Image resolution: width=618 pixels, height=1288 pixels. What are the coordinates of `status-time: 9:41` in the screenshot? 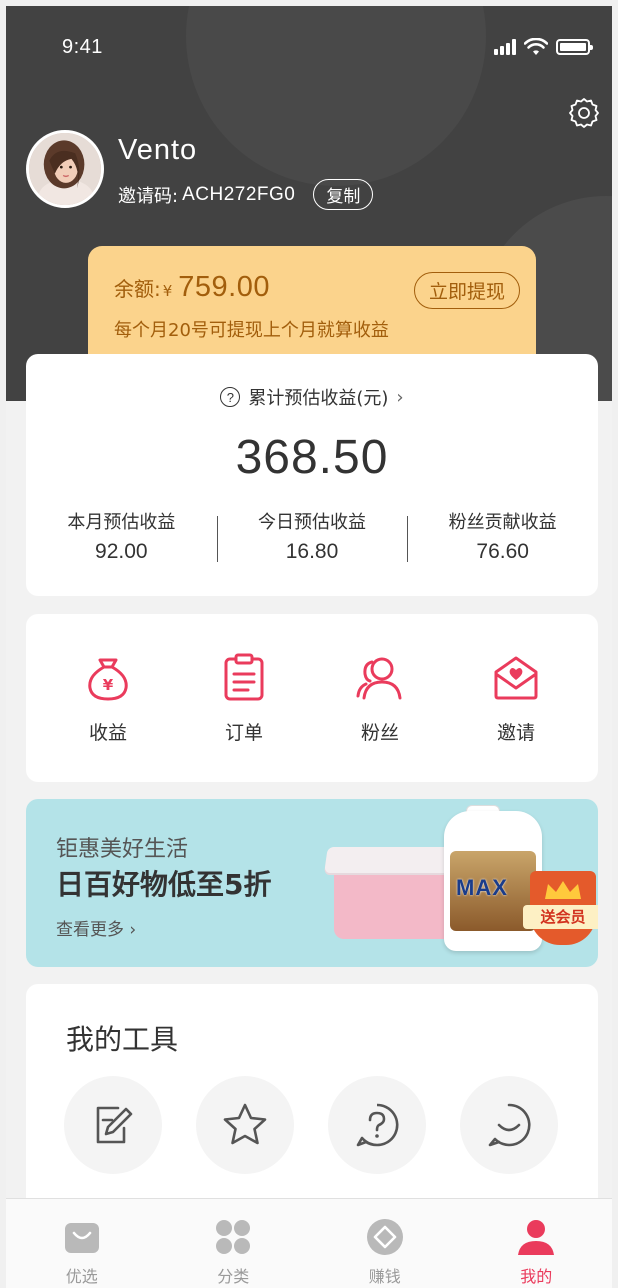 It's located at (82, 47).